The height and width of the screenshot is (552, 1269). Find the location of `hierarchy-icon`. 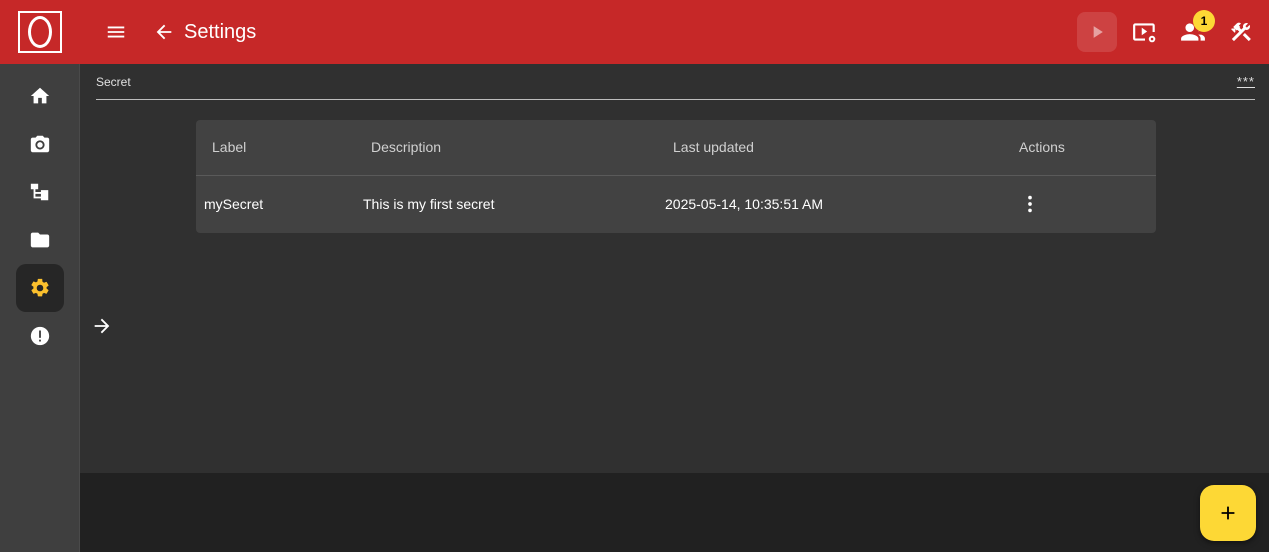

hierarchy-icon is located at coordinates (39, 192).